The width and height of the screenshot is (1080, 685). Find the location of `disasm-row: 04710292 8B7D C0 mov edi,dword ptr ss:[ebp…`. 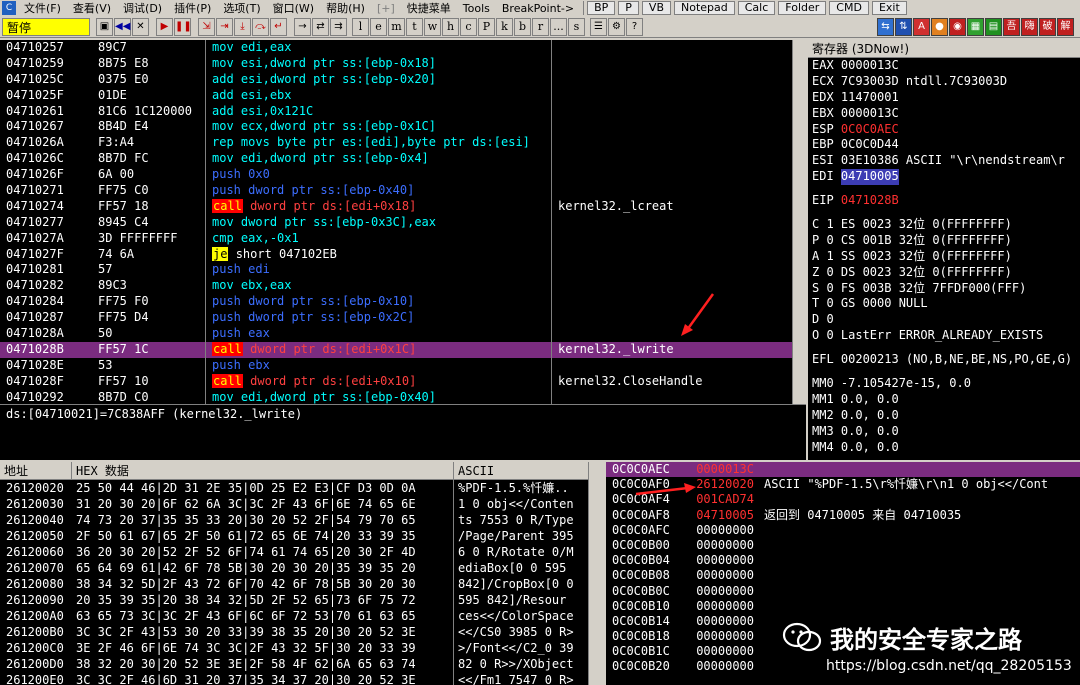

disasm-row: 04710292 8B7D C0 mov edi,dword ptr ss:[ebp… is located at coordinates (403, 396).